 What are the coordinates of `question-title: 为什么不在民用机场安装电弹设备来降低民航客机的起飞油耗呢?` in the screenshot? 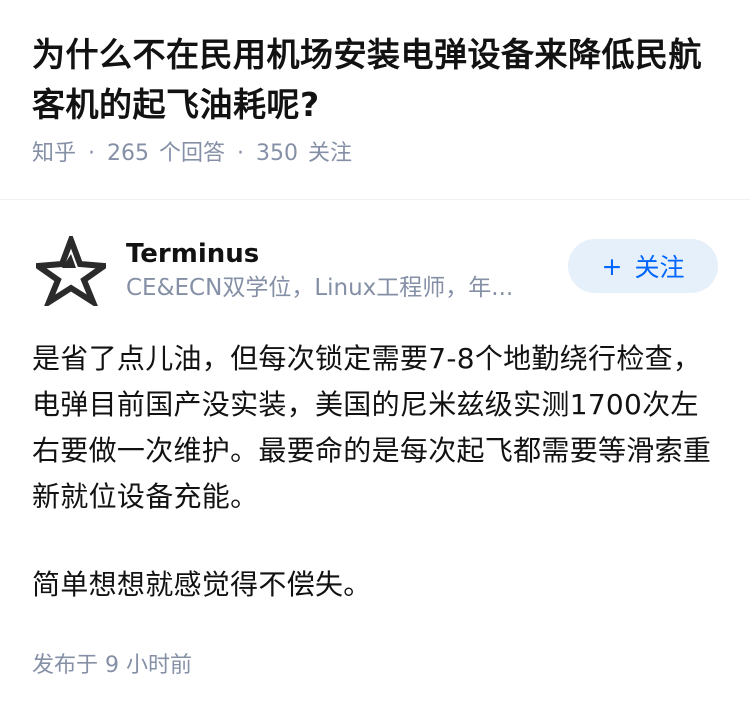 It's located at (375, 80).